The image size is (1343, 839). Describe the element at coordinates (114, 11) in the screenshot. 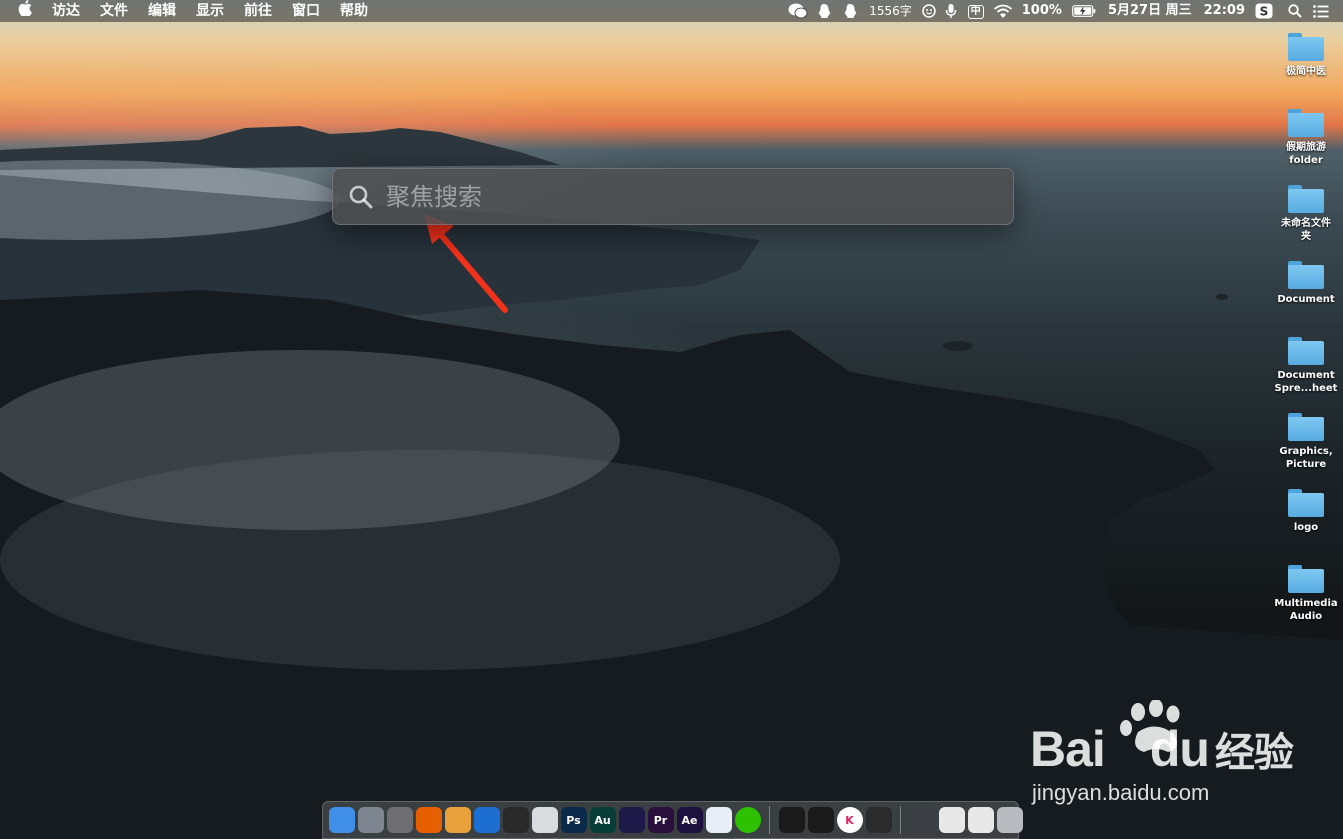

I see `menu-file: 文件` at that location.